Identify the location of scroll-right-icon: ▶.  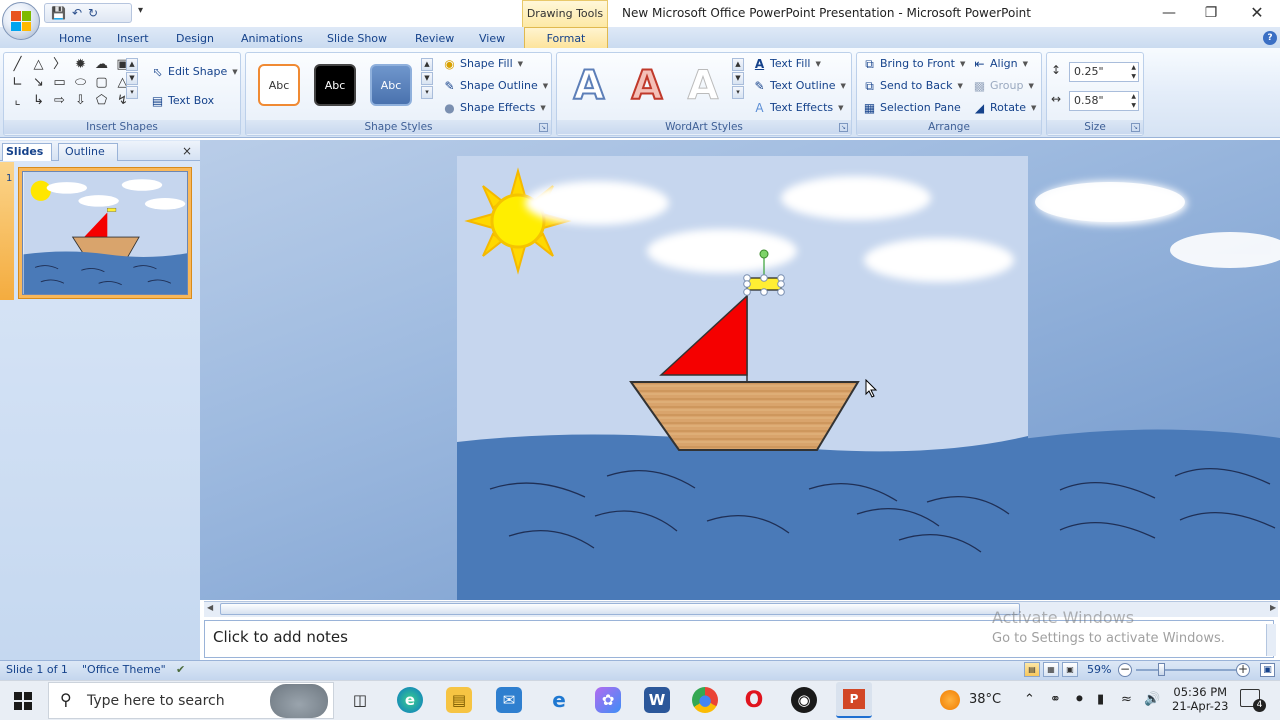
(1273, 607).